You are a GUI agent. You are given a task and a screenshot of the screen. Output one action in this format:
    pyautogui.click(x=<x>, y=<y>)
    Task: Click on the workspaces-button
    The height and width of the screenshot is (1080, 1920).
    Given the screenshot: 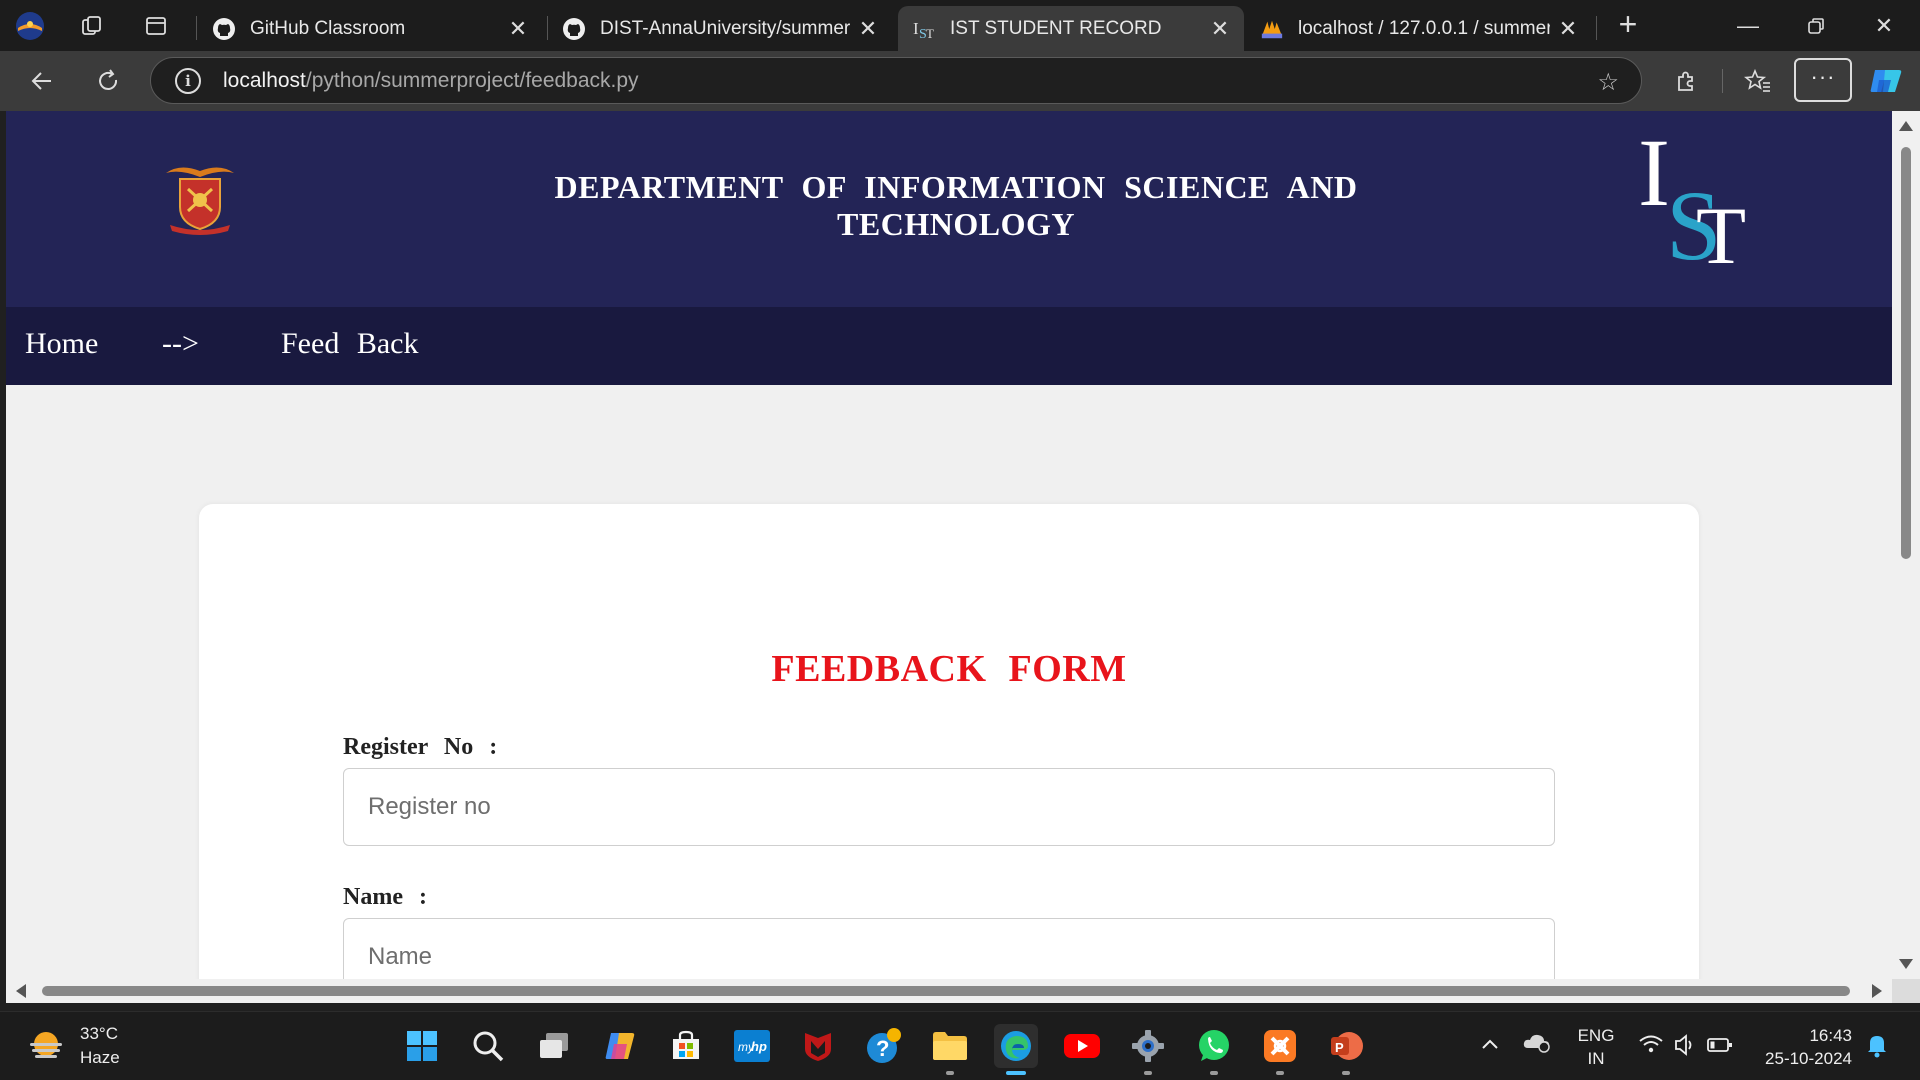 What is the action you would take?
    pyautogui.click(x=92, y=26)
    